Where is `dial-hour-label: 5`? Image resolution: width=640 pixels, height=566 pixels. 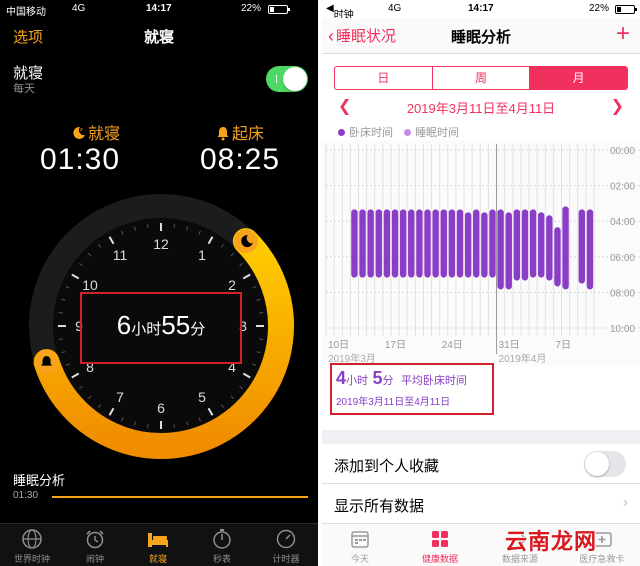 dial-hour-label: 5 is located at coordinates (202, 397).